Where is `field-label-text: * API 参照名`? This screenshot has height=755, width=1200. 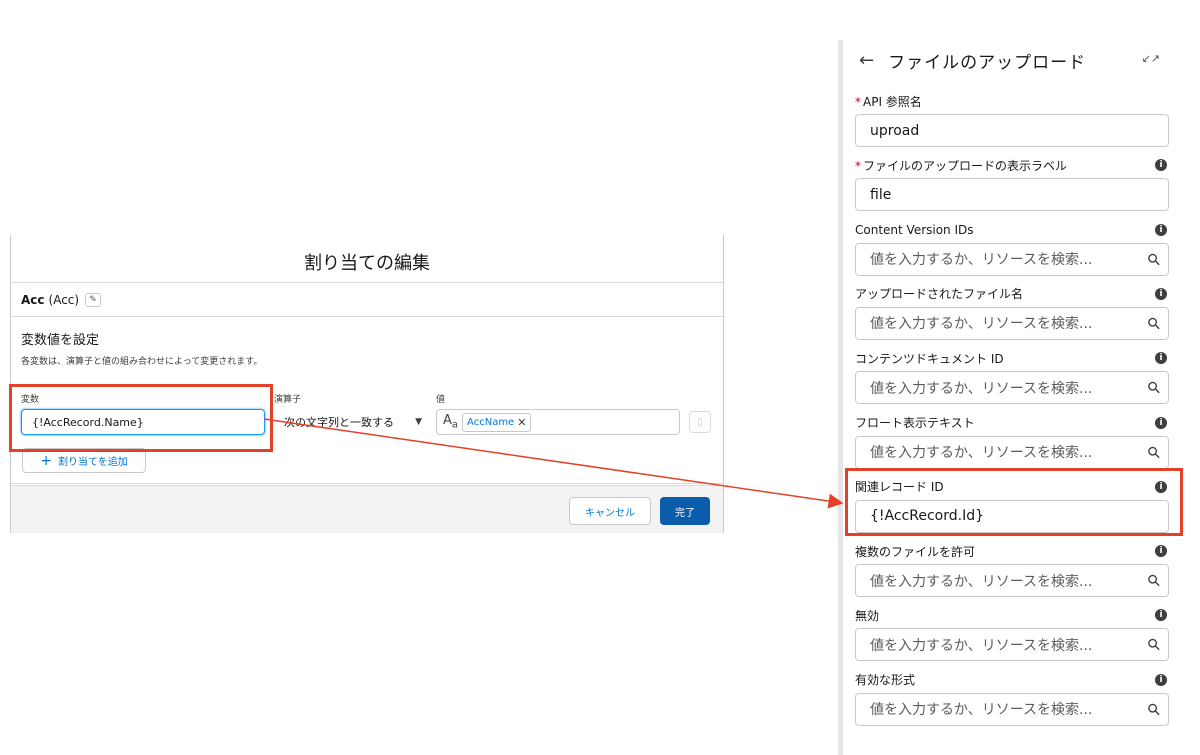
field-label-text: * API 参照名 is located at coordinates (888, 101).